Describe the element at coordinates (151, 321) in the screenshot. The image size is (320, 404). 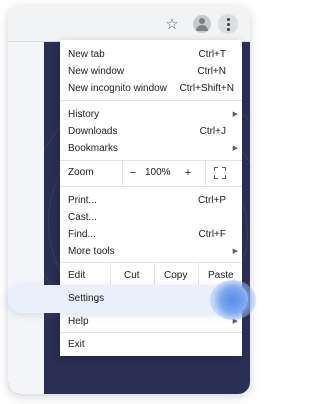
I see `menu-item-help: Help ▶` at that location.